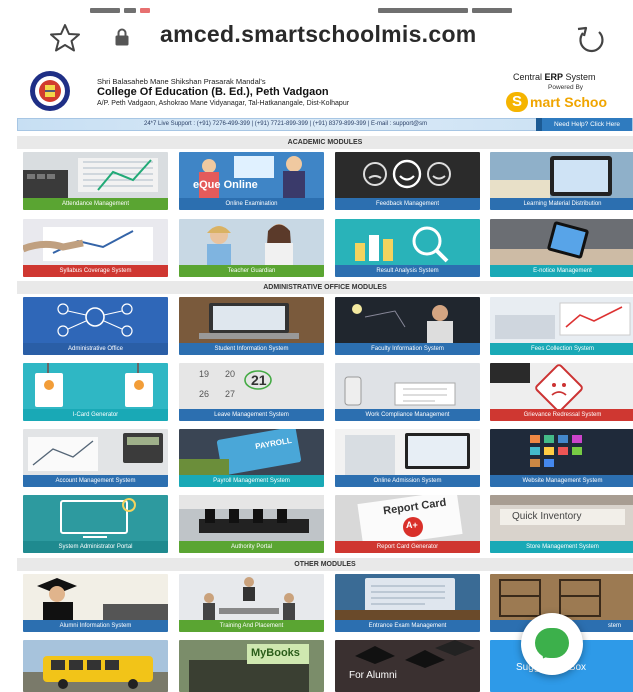 The height and width of the screenshot is (692, 633). Describe the element at coordinates (251, 386) in the screenshot. I see `leave-art: 19 20 21 26 27` at that location.